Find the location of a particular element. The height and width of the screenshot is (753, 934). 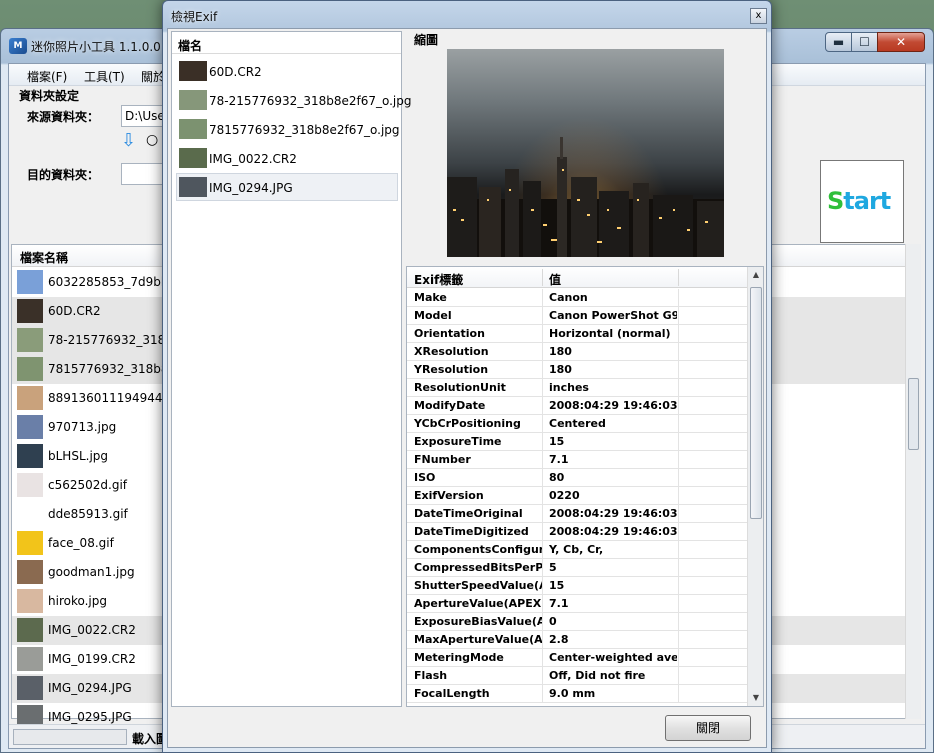

exif-file-row: 78-215776932_318b8e2f67_o.jpg is located at coordinates (294, 100).